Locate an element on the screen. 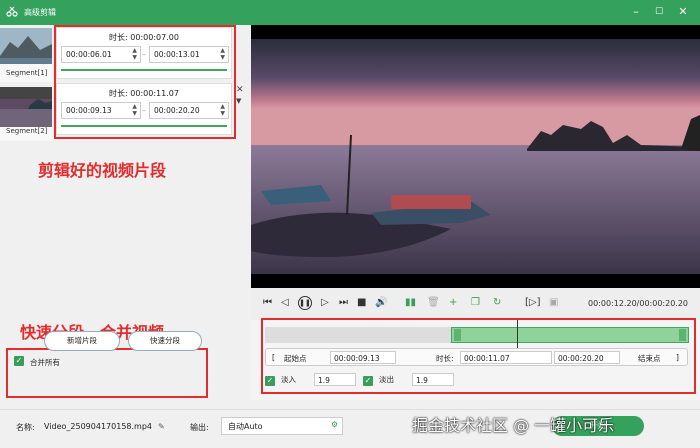 The height and width of the screenshot is (448, 700). gear-icon: ⚙ is located at coordinates (334, 424).